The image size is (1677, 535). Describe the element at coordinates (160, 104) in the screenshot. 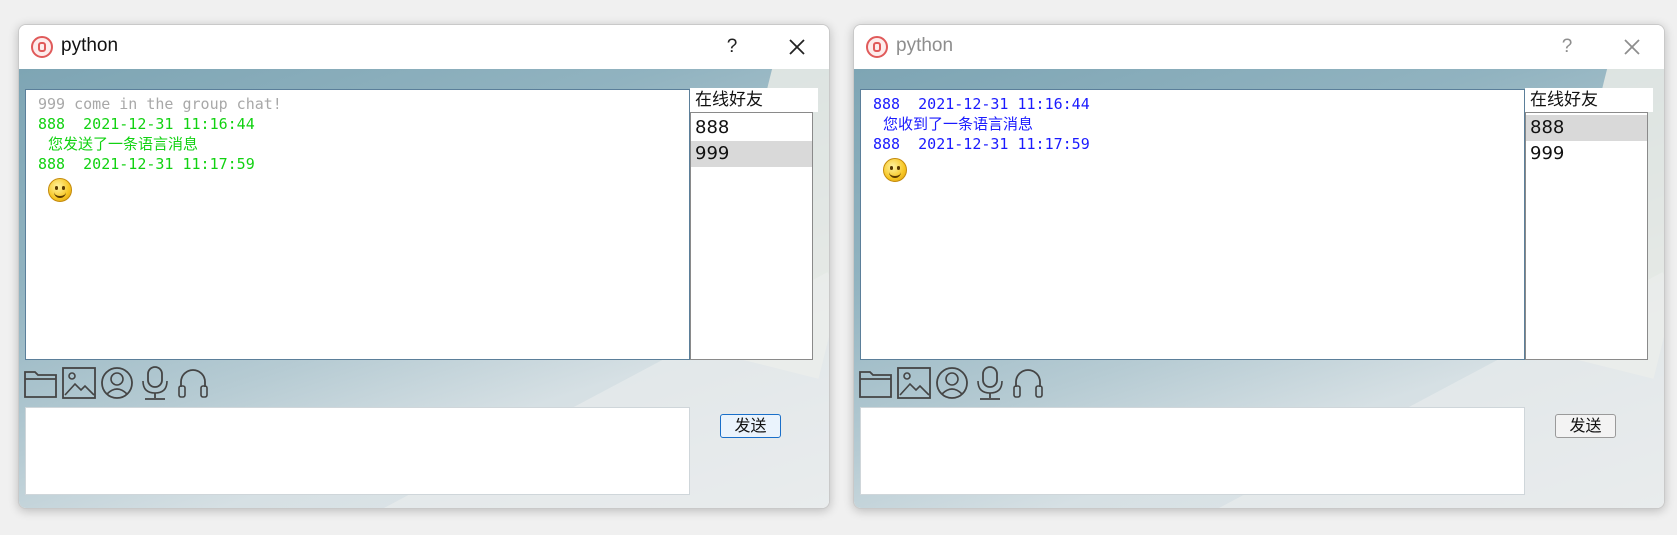

I see `system-message: 999 come in the group chat!` at that location.